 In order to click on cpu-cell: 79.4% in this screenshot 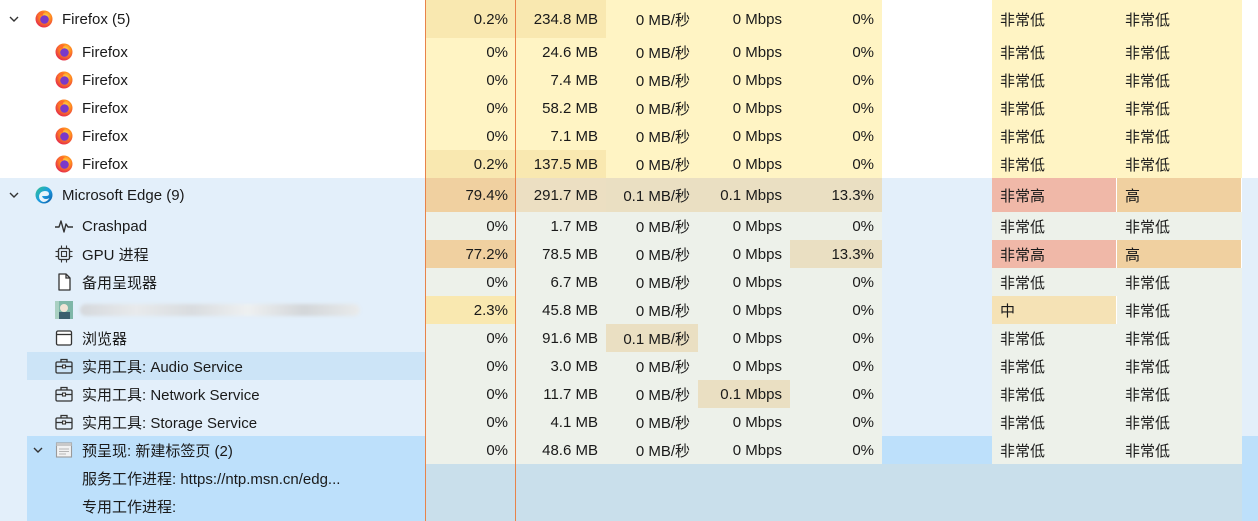, I will do `click(471, 195)`.